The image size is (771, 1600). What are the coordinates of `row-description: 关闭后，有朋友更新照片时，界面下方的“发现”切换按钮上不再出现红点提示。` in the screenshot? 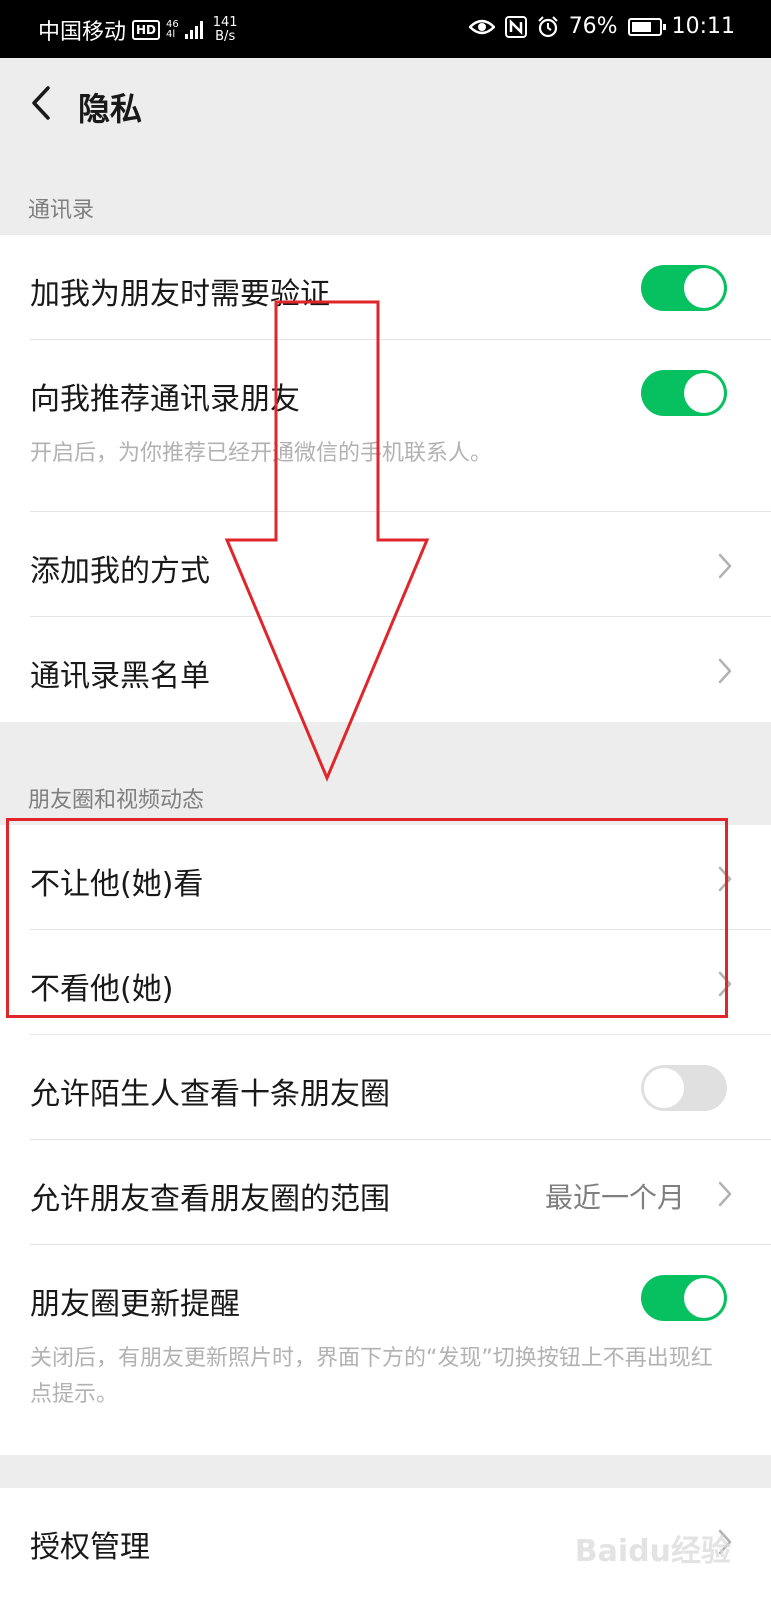 It's located at (371, 1376).